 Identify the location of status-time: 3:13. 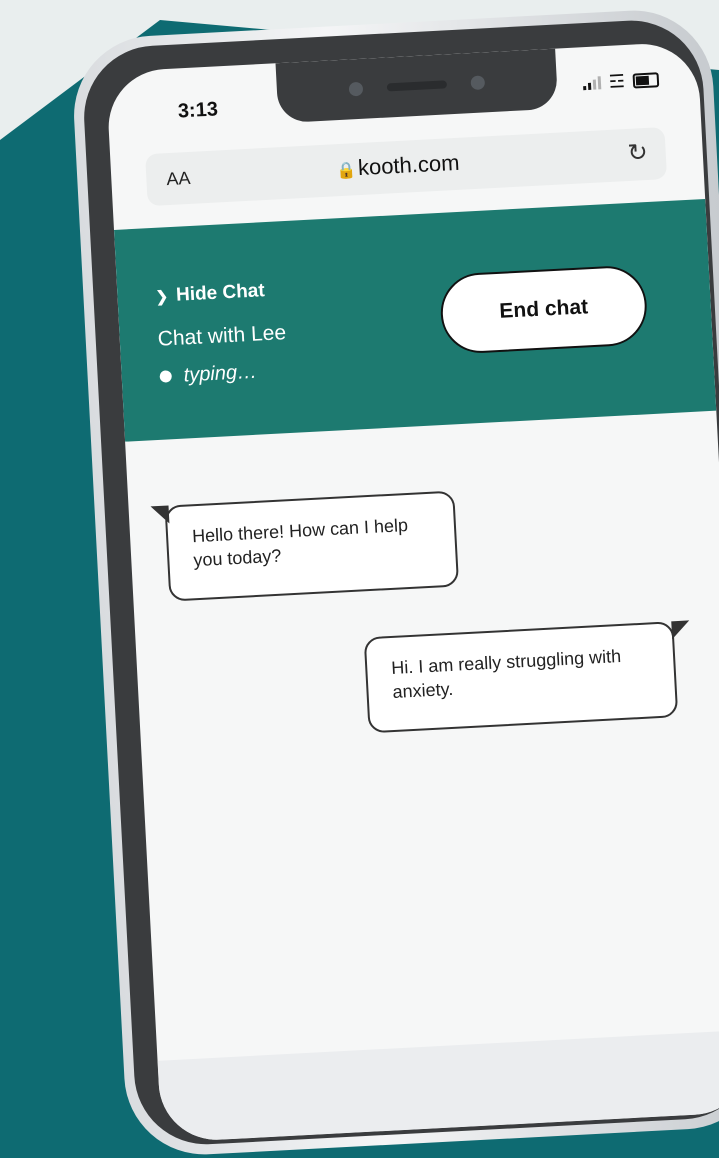
(198, 110).